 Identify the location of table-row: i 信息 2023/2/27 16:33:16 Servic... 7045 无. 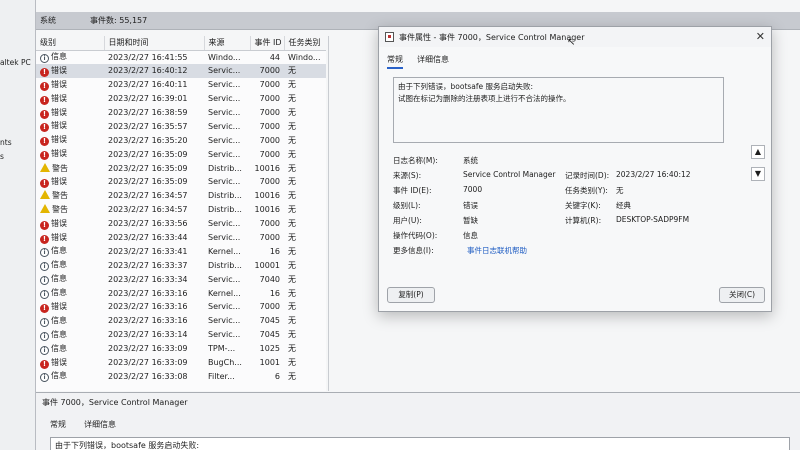
(181, 321).